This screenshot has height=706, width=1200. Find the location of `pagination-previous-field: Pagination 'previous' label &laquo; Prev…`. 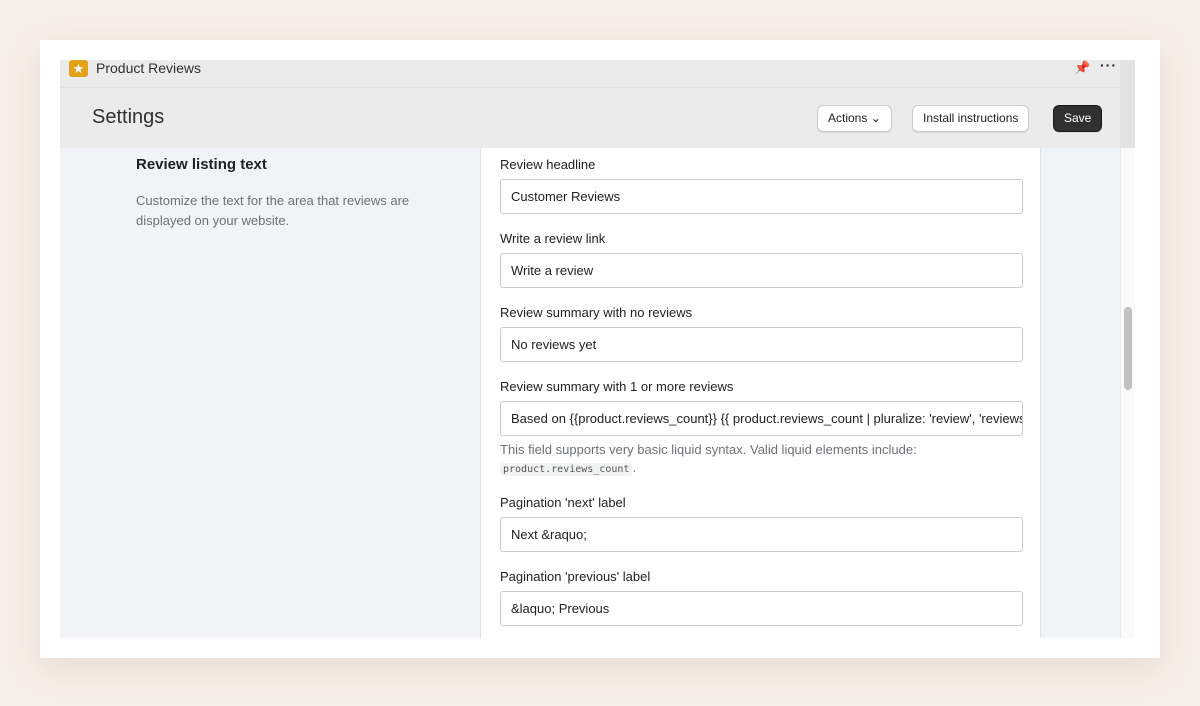

pagination-previous-field: Pagination 'previous' label &laquo; Prev… is located at coordinates (761, 597).